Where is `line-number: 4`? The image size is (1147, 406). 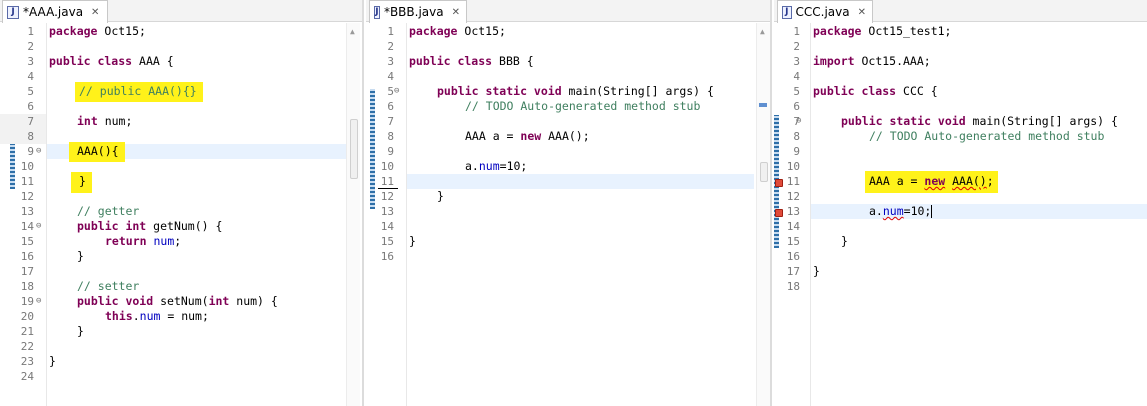 line-number: 4 is located at coordinates (30, 76).